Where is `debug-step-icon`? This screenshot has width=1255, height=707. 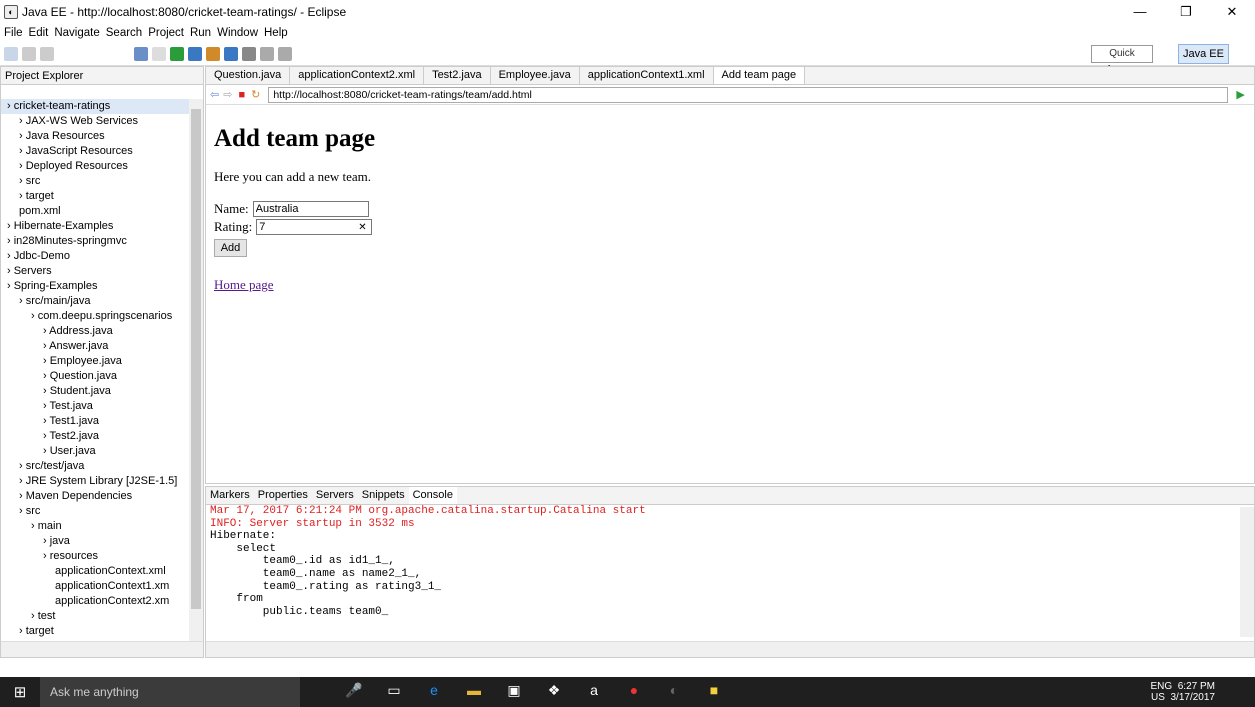 debug-step-icon is located at coordinates (159, 53).